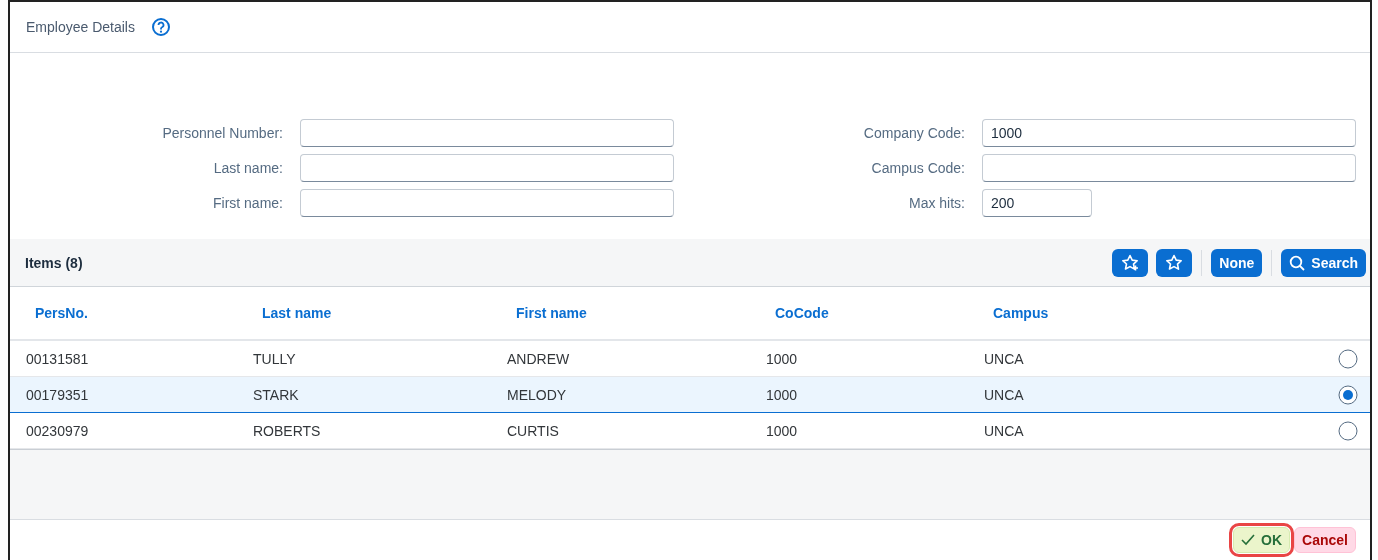  I want to click on field-label: Company Code:, so click(914, 133).